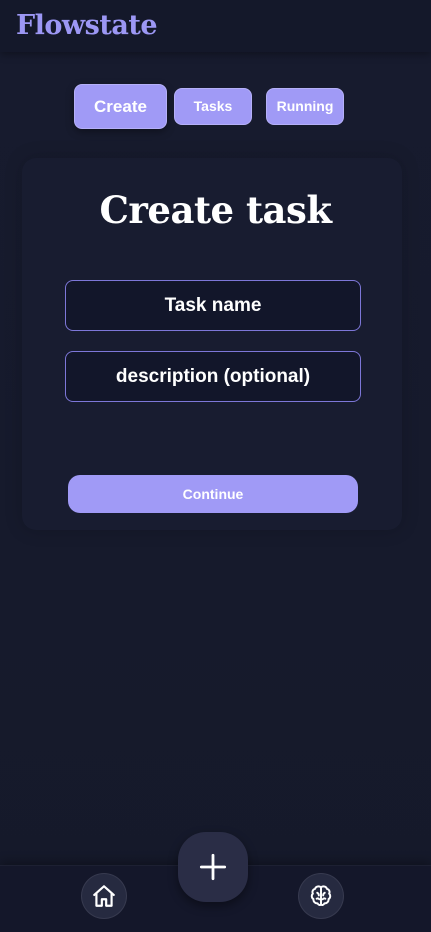  I want to click on tab-tasks: Tasks, so click(213, 106).